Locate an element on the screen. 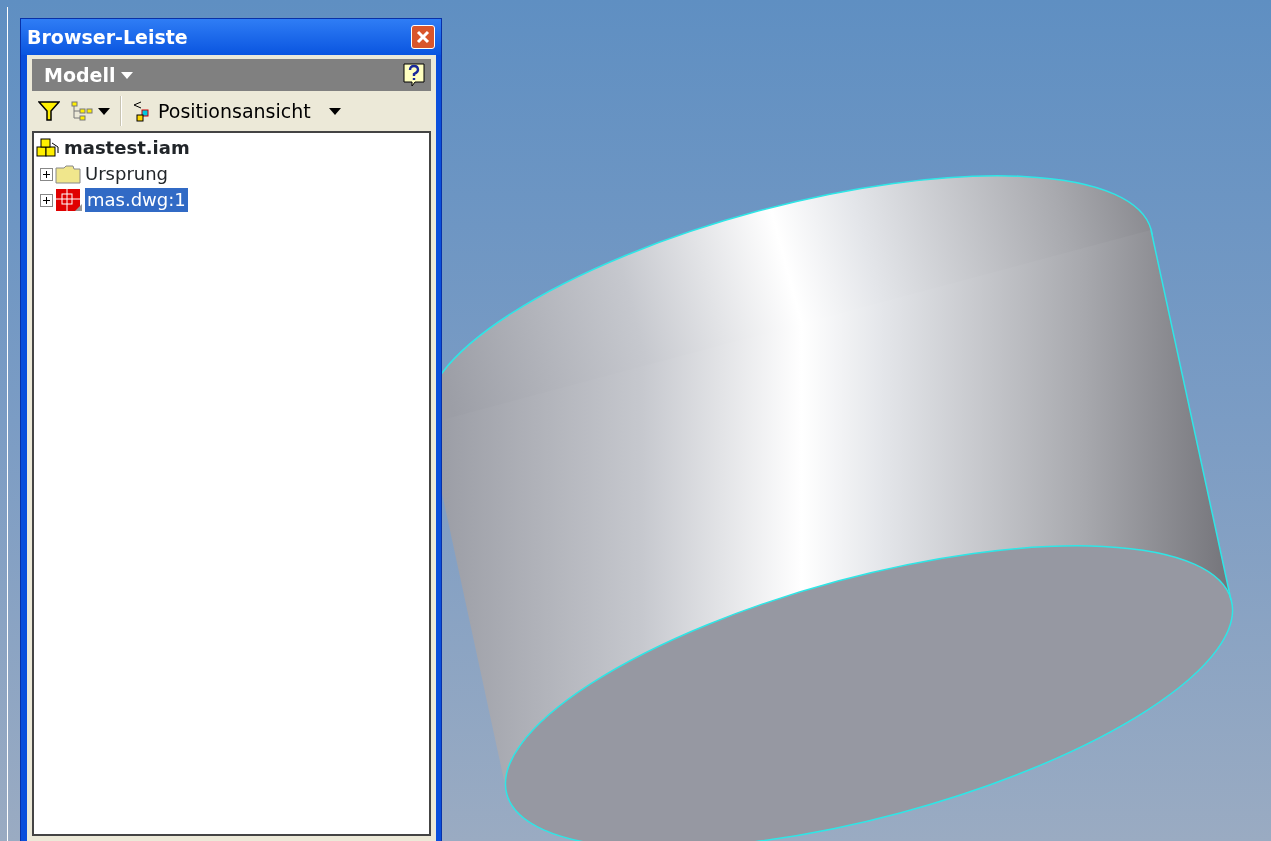 This screenshot has height=841, width=1271. close-button is located at coordinates (423, 37).